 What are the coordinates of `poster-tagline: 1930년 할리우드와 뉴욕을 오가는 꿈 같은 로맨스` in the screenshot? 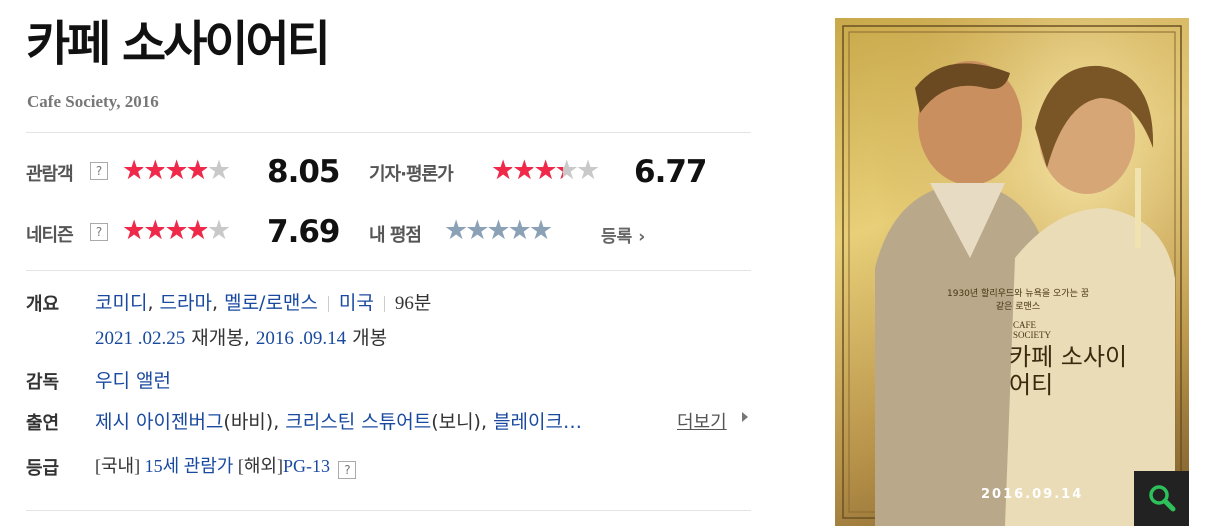 It's located at (1018, 300).